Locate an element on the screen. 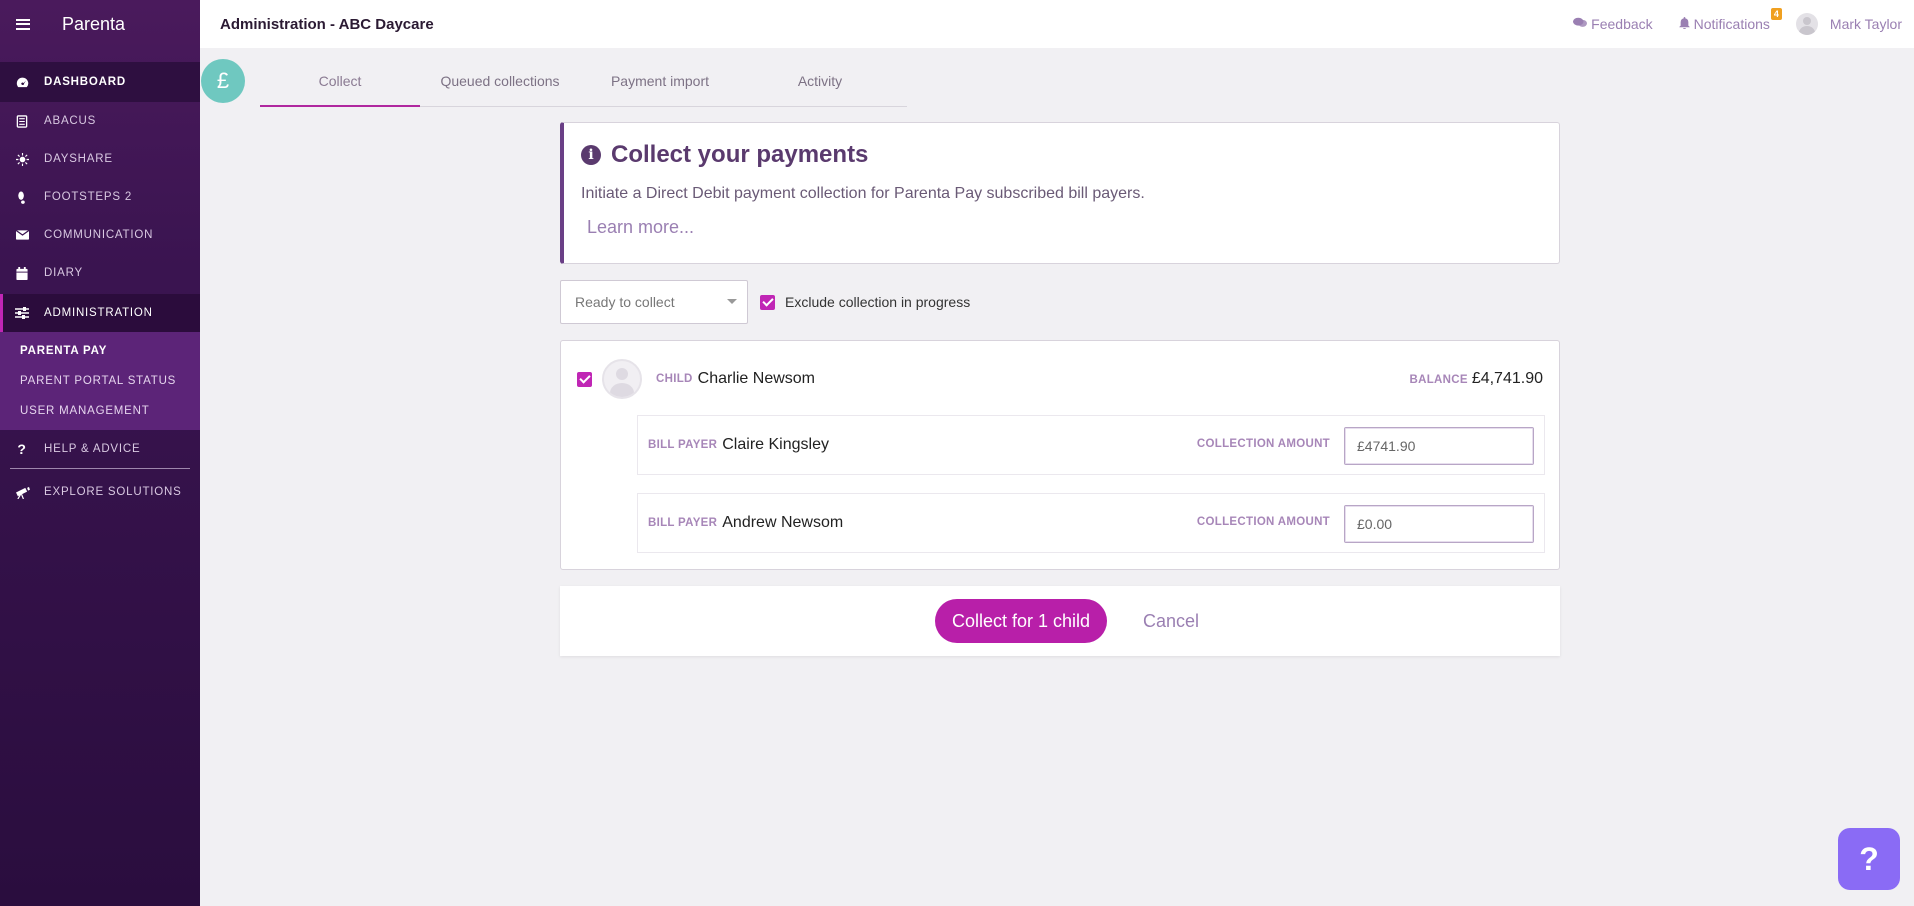 This screenshot has width=1914, height=906. submenu-item-parent-portal-status: PARENT PORTAL STATUS is located at coordinates (100, 381).